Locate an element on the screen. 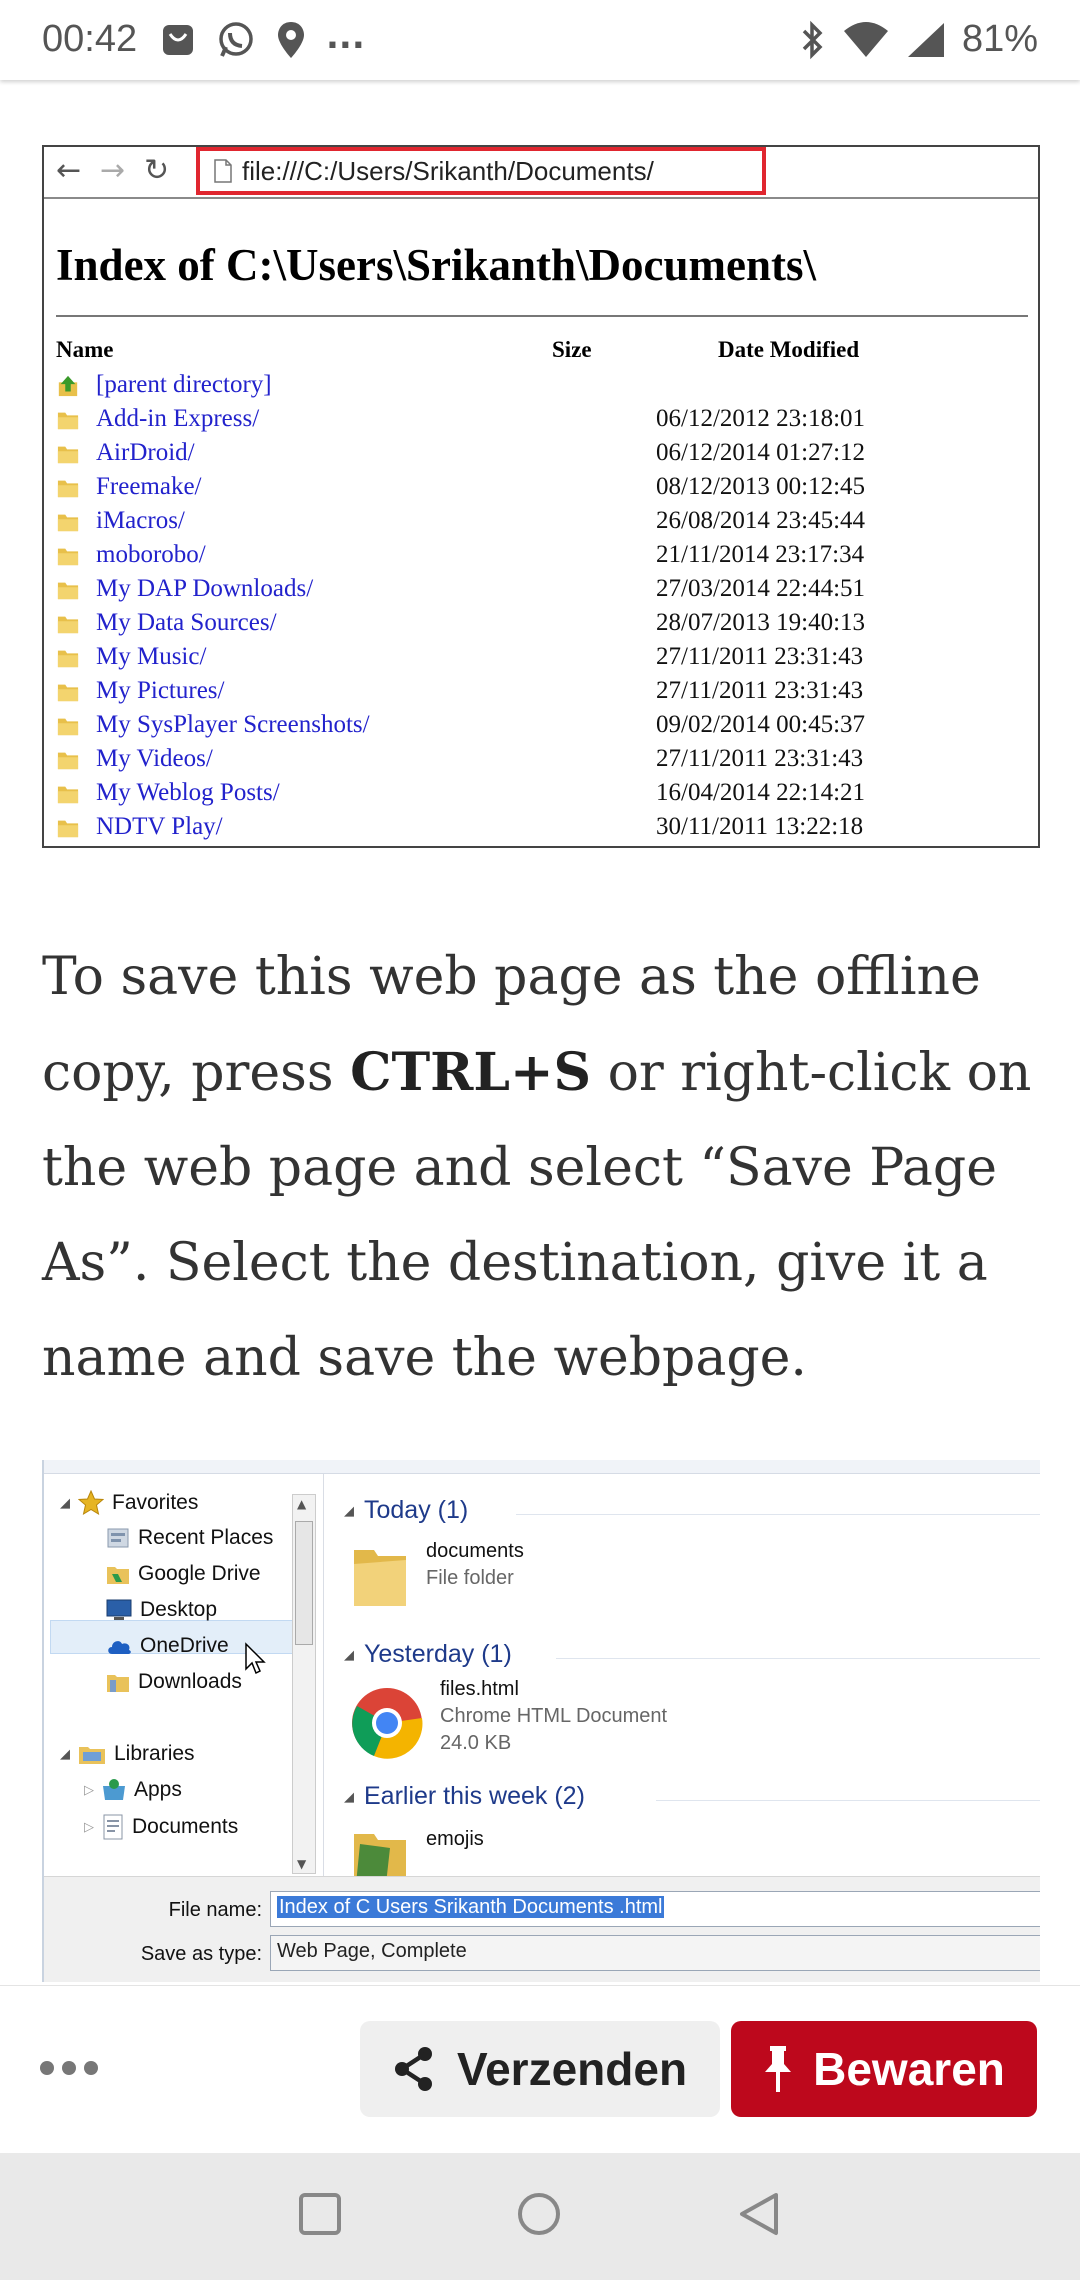 Image resolution: width=1080 pixels, height=2280 pixels. apps-icon is located at coordinates (114, 1789).